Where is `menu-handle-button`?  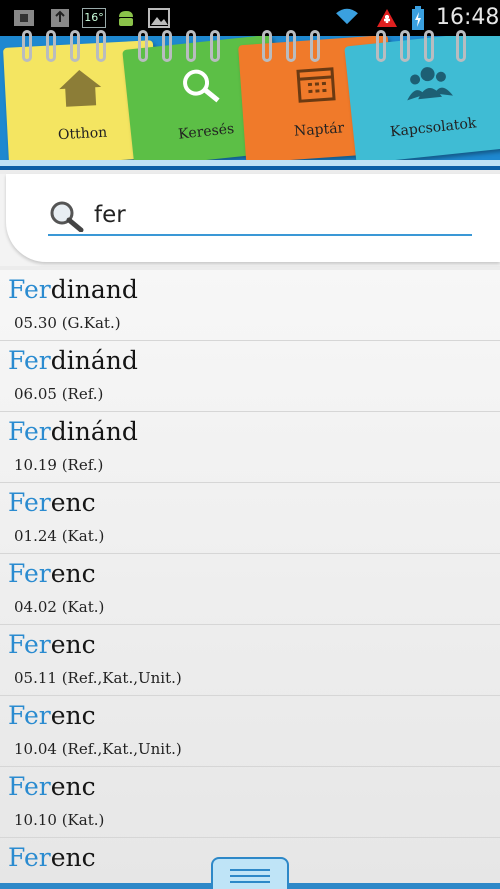
menu-handle-button is located at coordinates (250, 873).